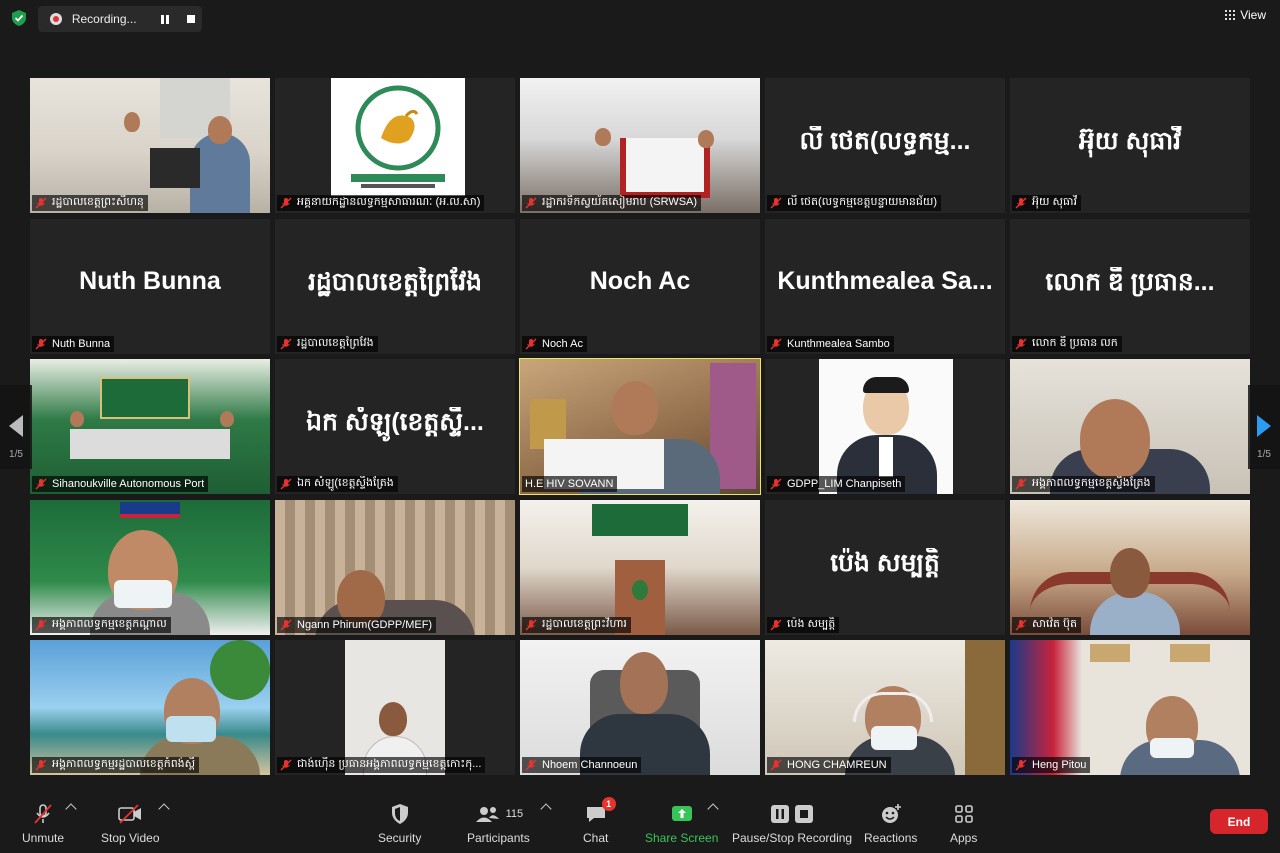 The width and height of the screenshot is (1280, 853). I want to click on video-tile: Nuth Bunna Nuth Bunna, so click(150, 286).